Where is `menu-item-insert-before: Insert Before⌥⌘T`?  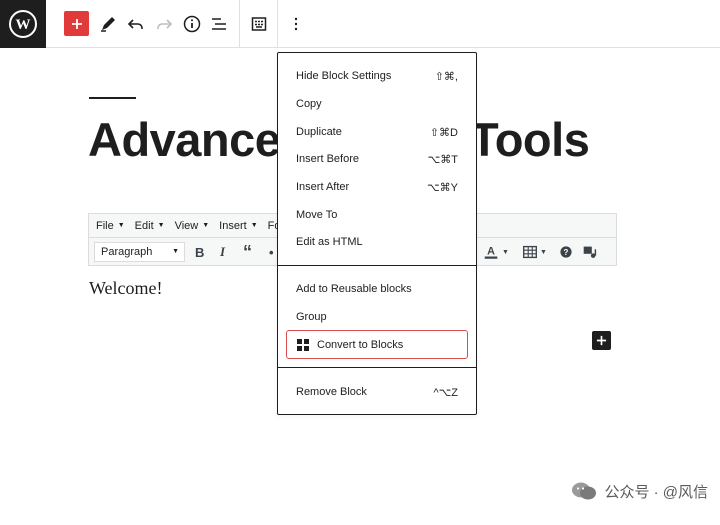
menu-item-insert-before: Insert Before⌥⌘T is located at coordinates (377, 159).